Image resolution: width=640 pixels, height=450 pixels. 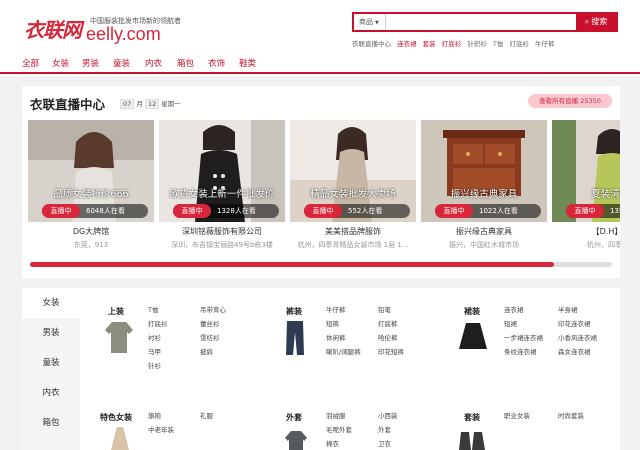 I want to click on skirt-thumbnail, so click(x=473, y=336).